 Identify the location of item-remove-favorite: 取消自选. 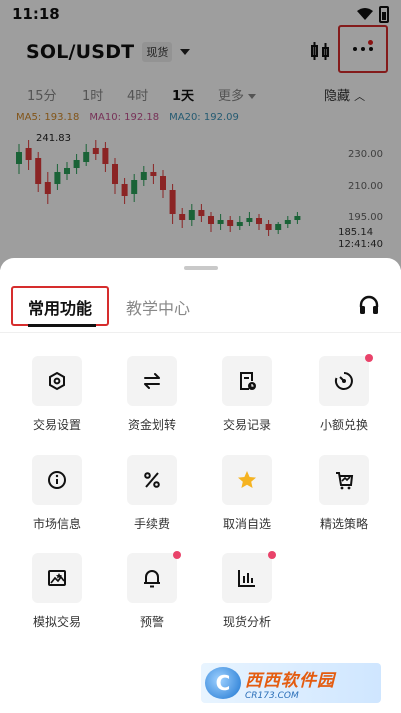
(247, 493).